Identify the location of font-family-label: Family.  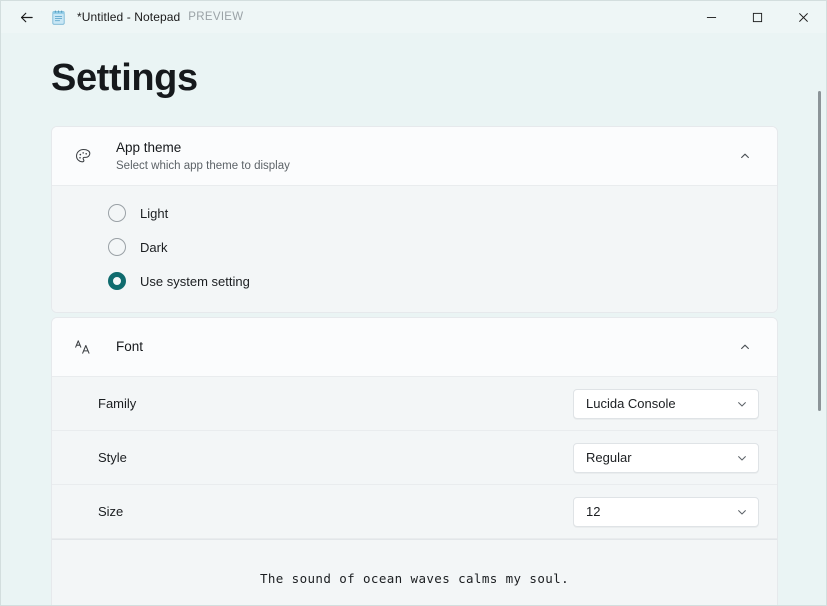
(117, 403).